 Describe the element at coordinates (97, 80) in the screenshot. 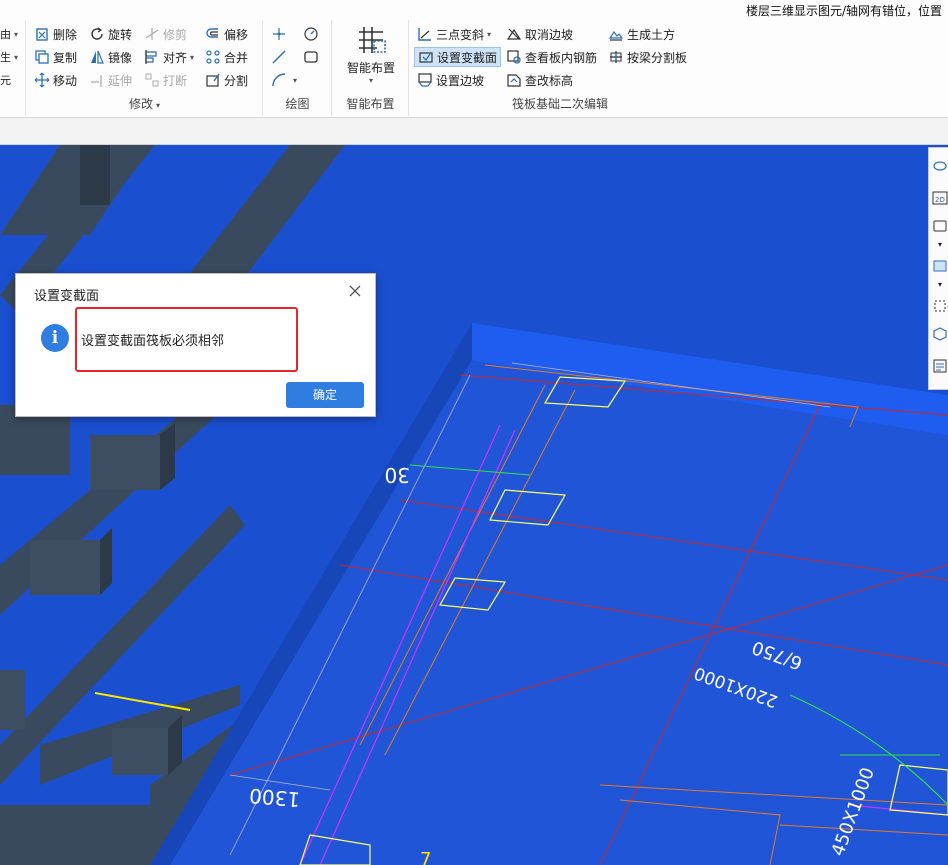

I see `extend-icon` at that location.